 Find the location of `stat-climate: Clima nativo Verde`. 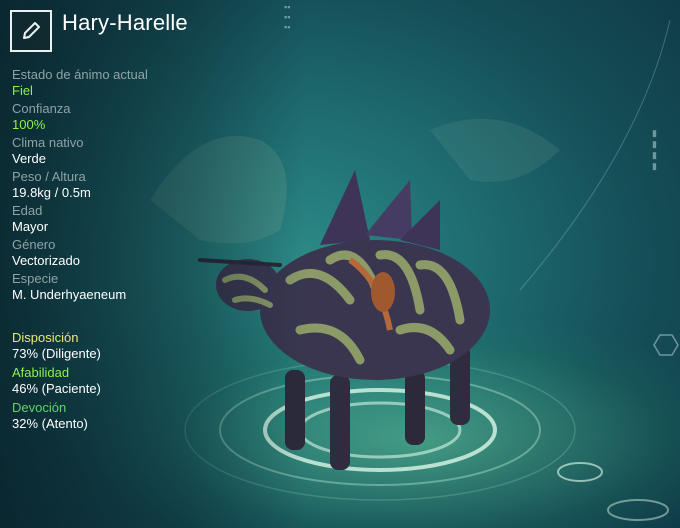

stat-climate: Clima nativo Verde is located at coordinates (122, 151).